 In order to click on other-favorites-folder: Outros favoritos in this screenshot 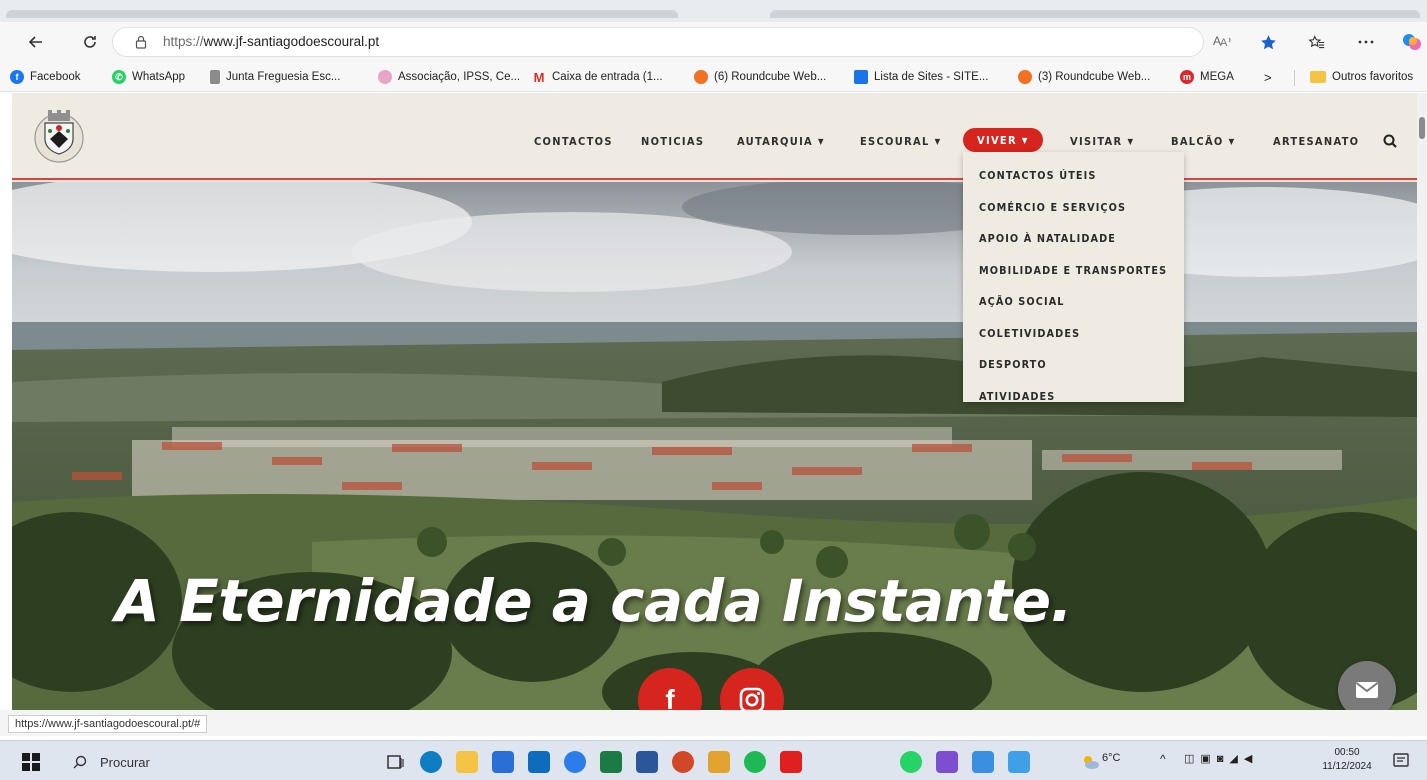, I will do `click(1361, 77)`.